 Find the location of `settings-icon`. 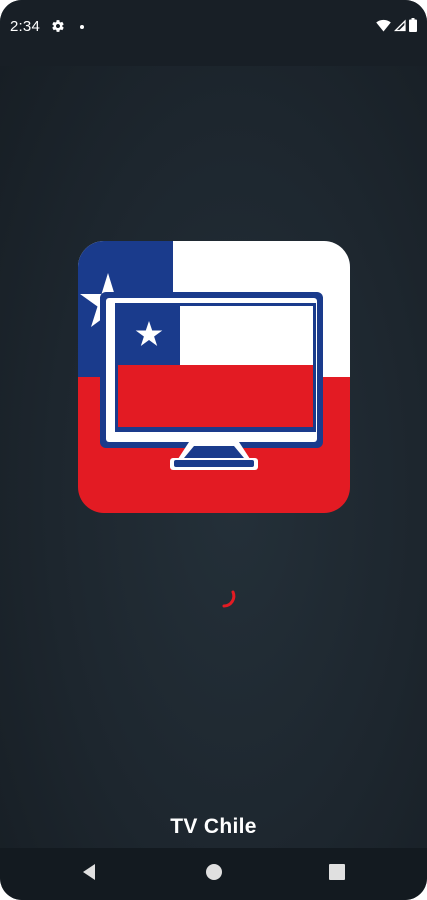

settings-icon is located at coordinates (58, 28).